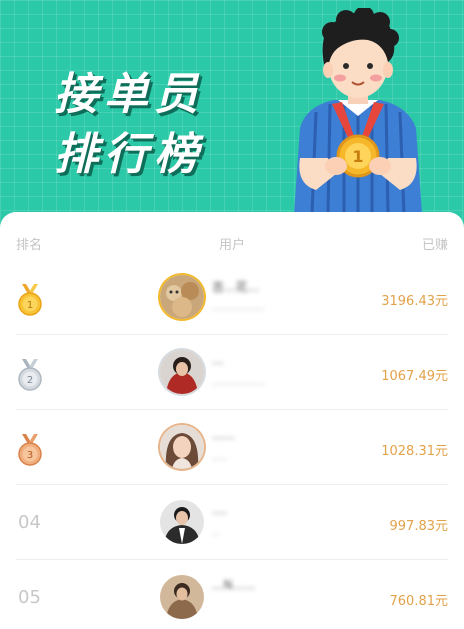  I want to click on earned-amount: 3196.43元, so click(414, 301).